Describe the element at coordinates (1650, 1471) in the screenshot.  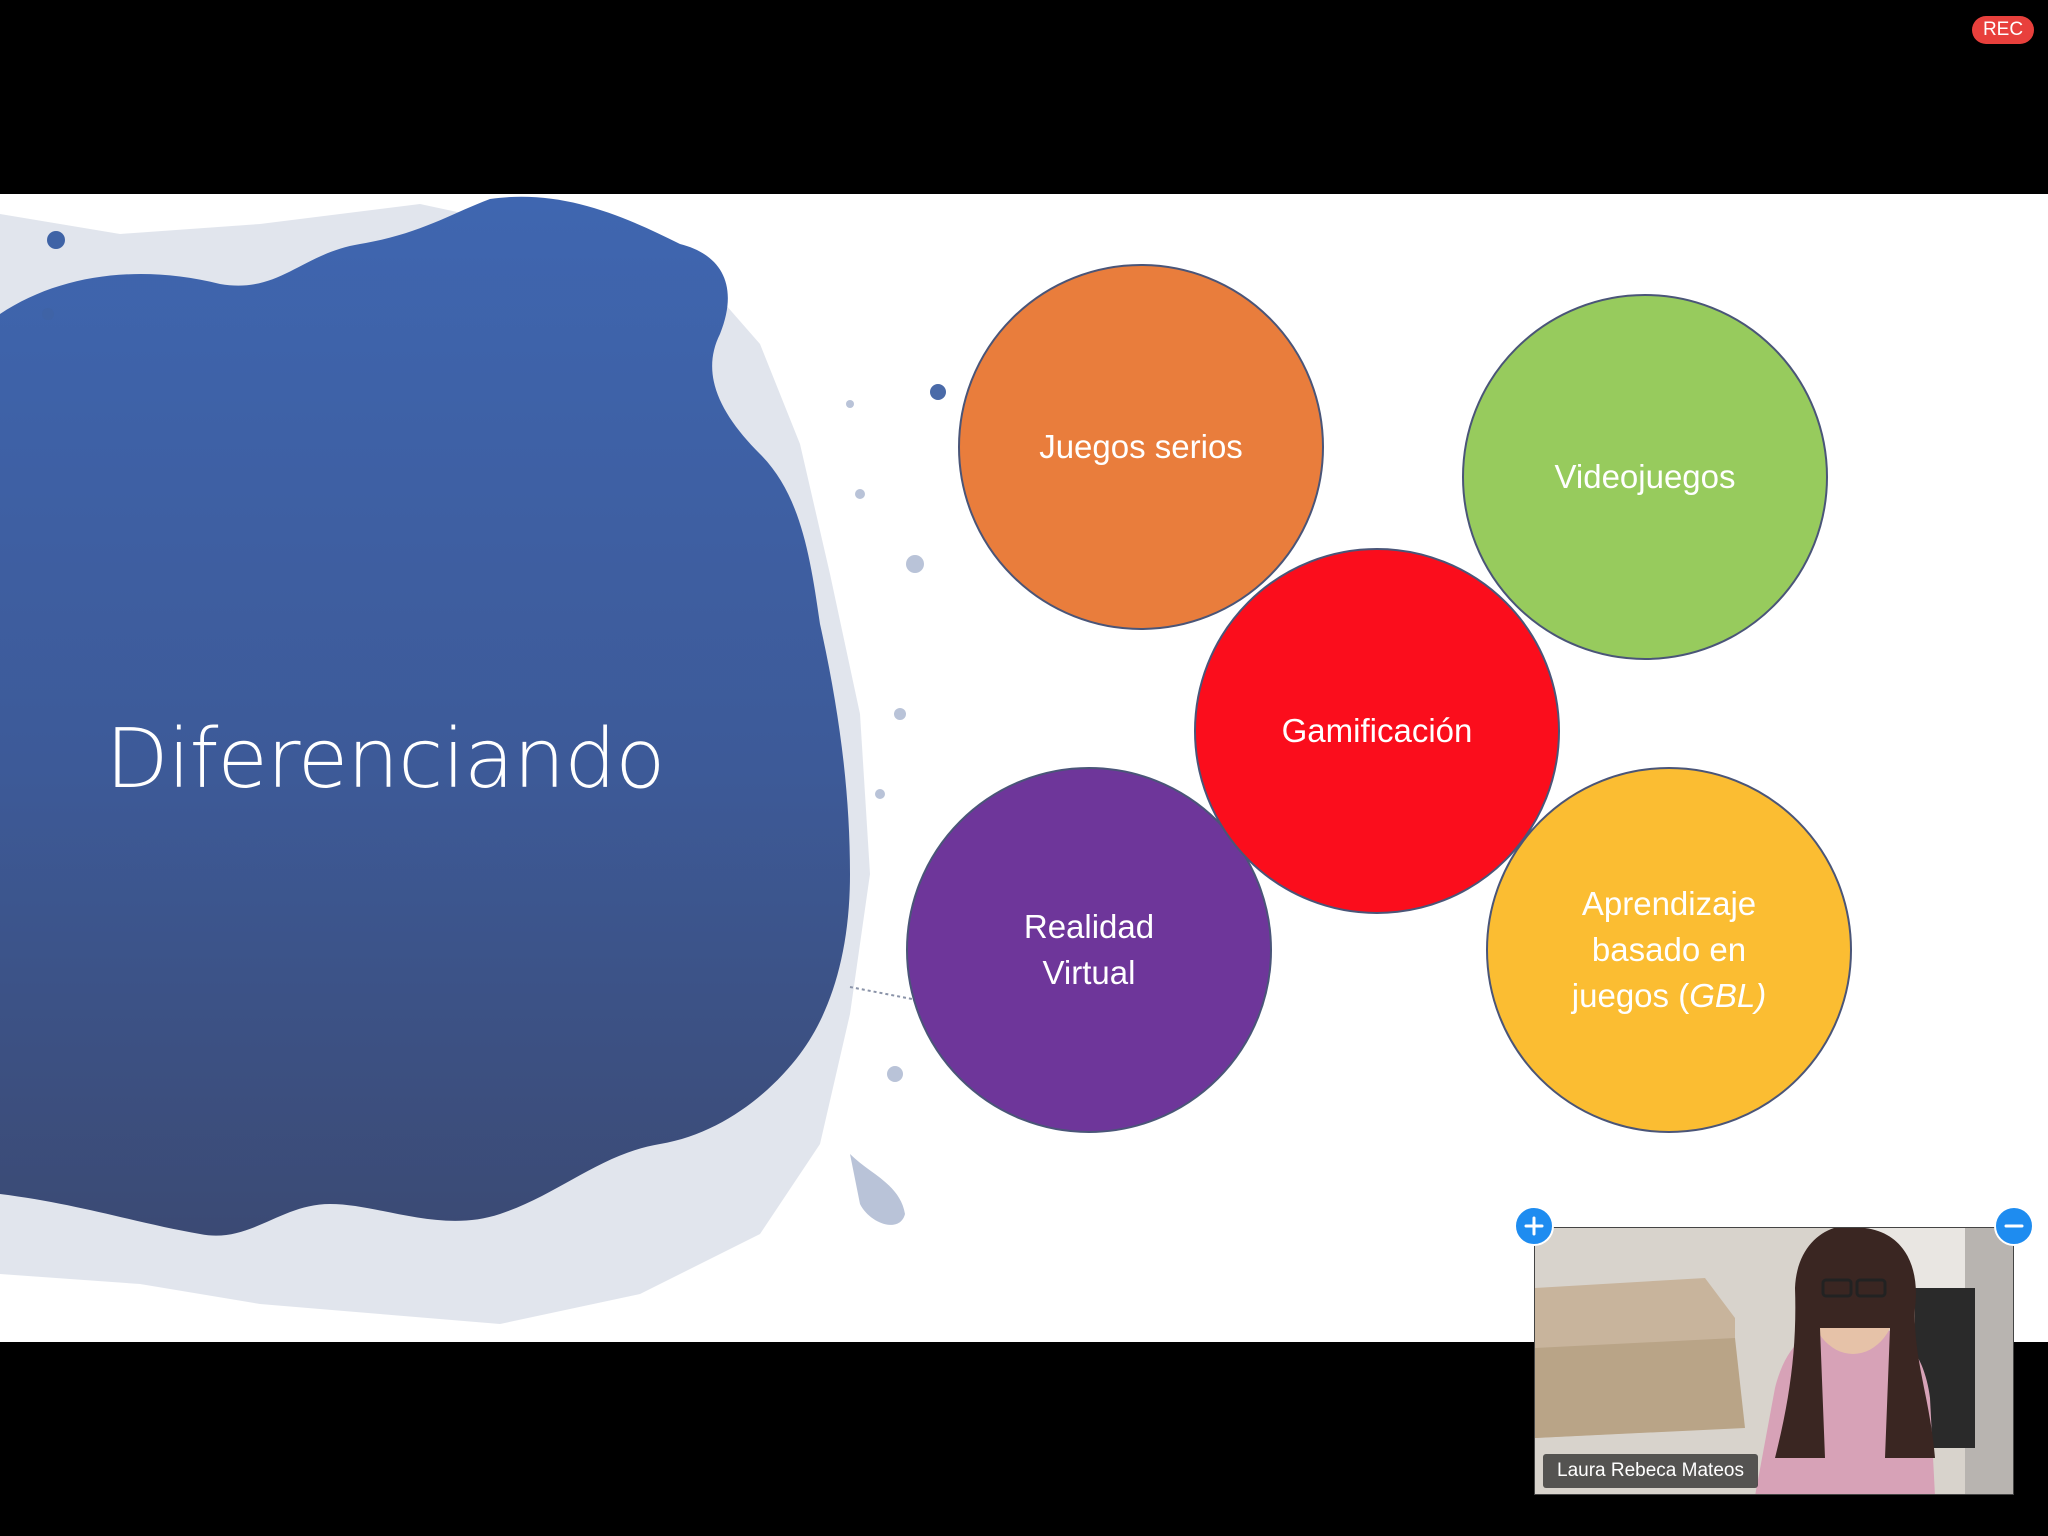
I see `participant-name-label: Laura Rebeca Mateos` at that location.